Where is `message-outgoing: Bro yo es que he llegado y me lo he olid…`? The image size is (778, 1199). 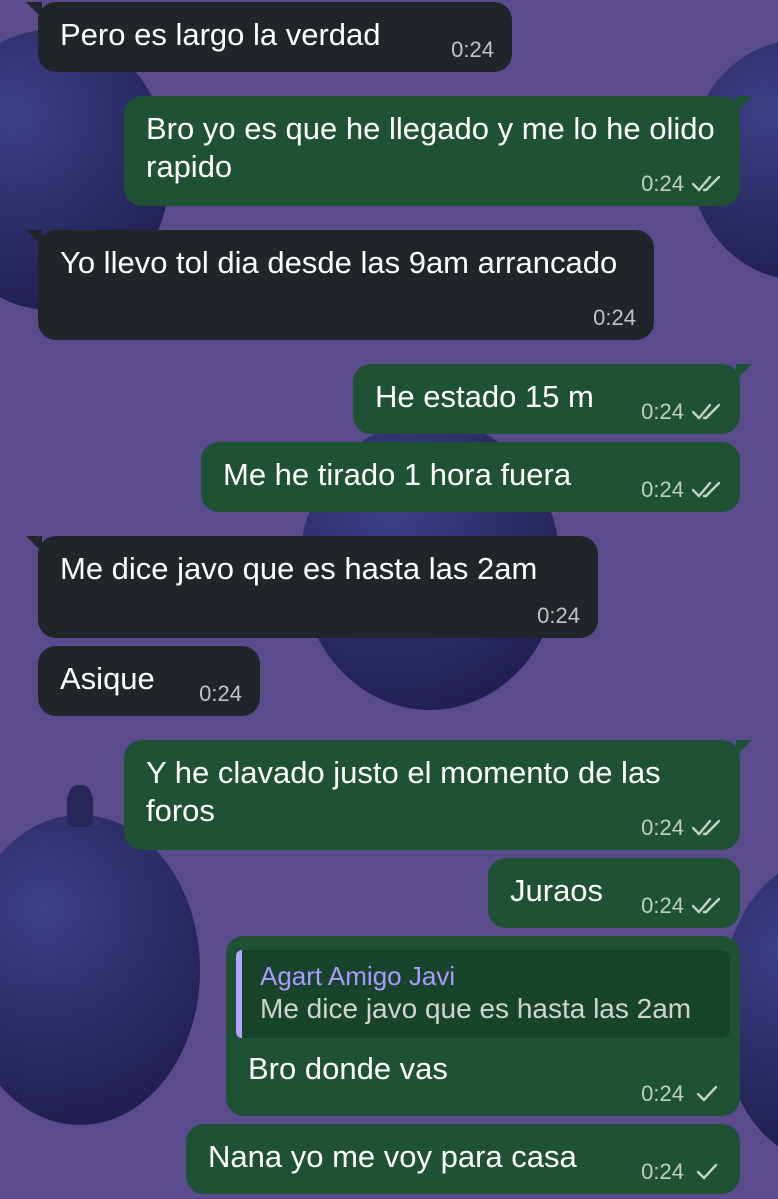 message-outgoing: Bro yo es que he llegado y me lo he olid… is located at coordinates (438, 151).